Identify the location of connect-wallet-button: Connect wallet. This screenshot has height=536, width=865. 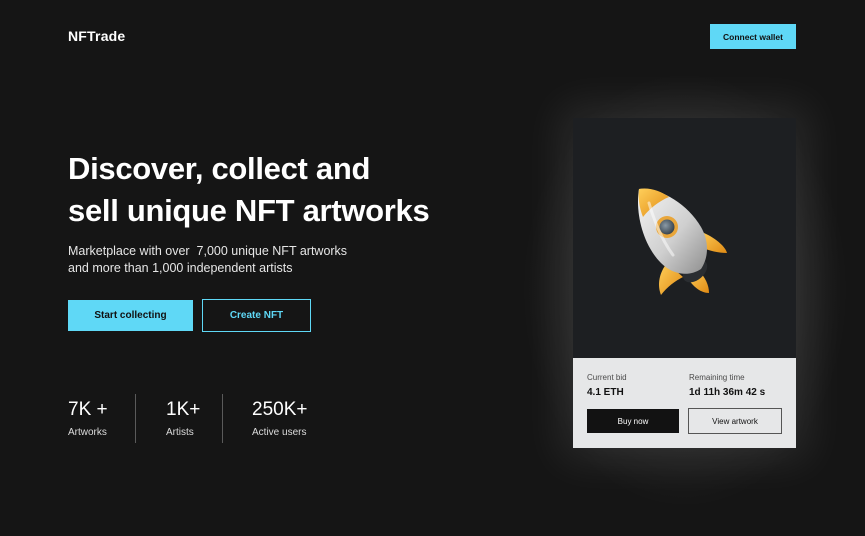
(753, 36).